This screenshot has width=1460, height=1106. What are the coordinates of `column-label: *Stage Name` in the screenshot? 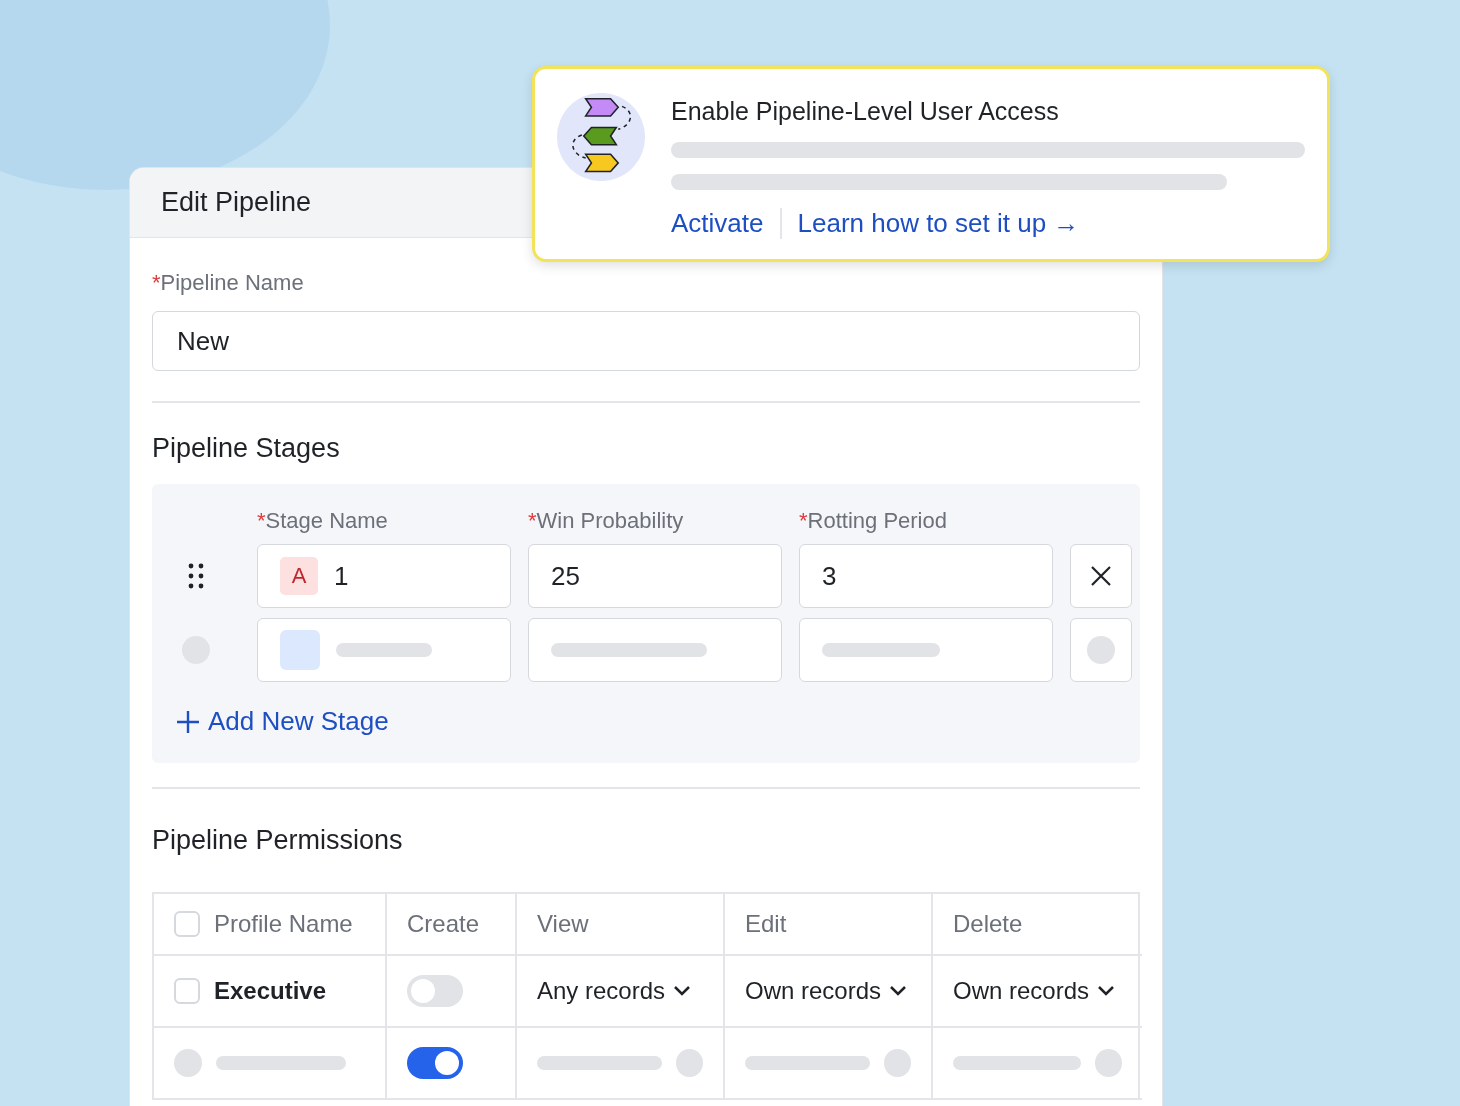 It's located at (323, 521).